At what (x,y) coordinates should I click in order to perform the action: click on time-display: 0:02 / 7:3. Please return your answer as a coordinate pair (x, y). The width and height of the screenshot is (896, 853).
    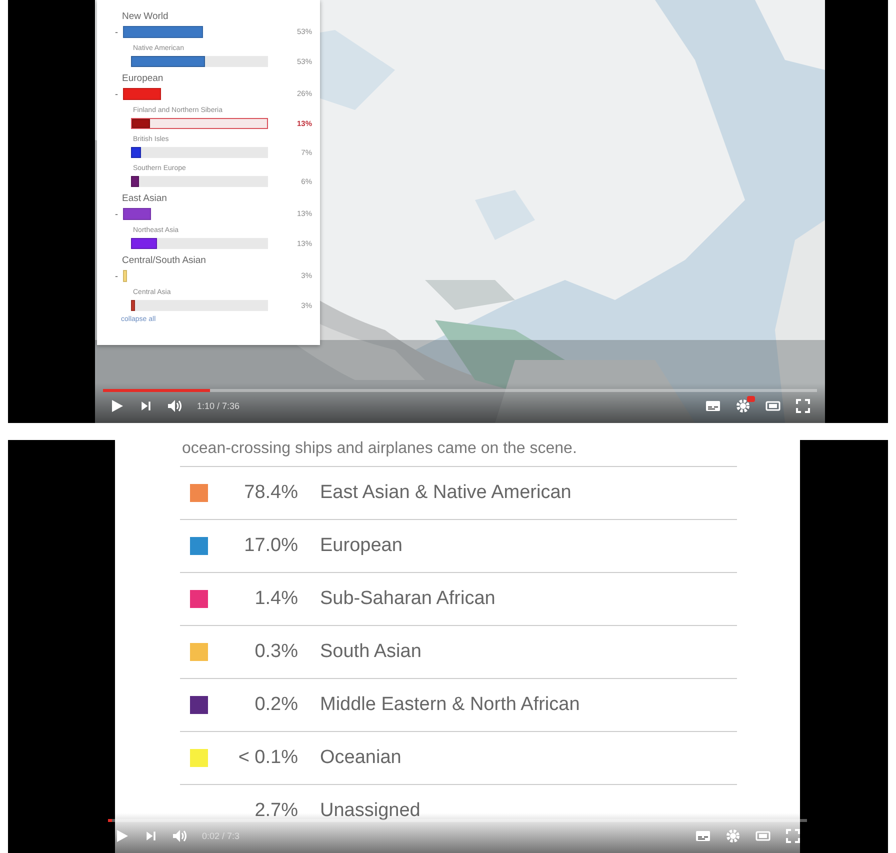
    Looking at the image, I should click on (221, 836).